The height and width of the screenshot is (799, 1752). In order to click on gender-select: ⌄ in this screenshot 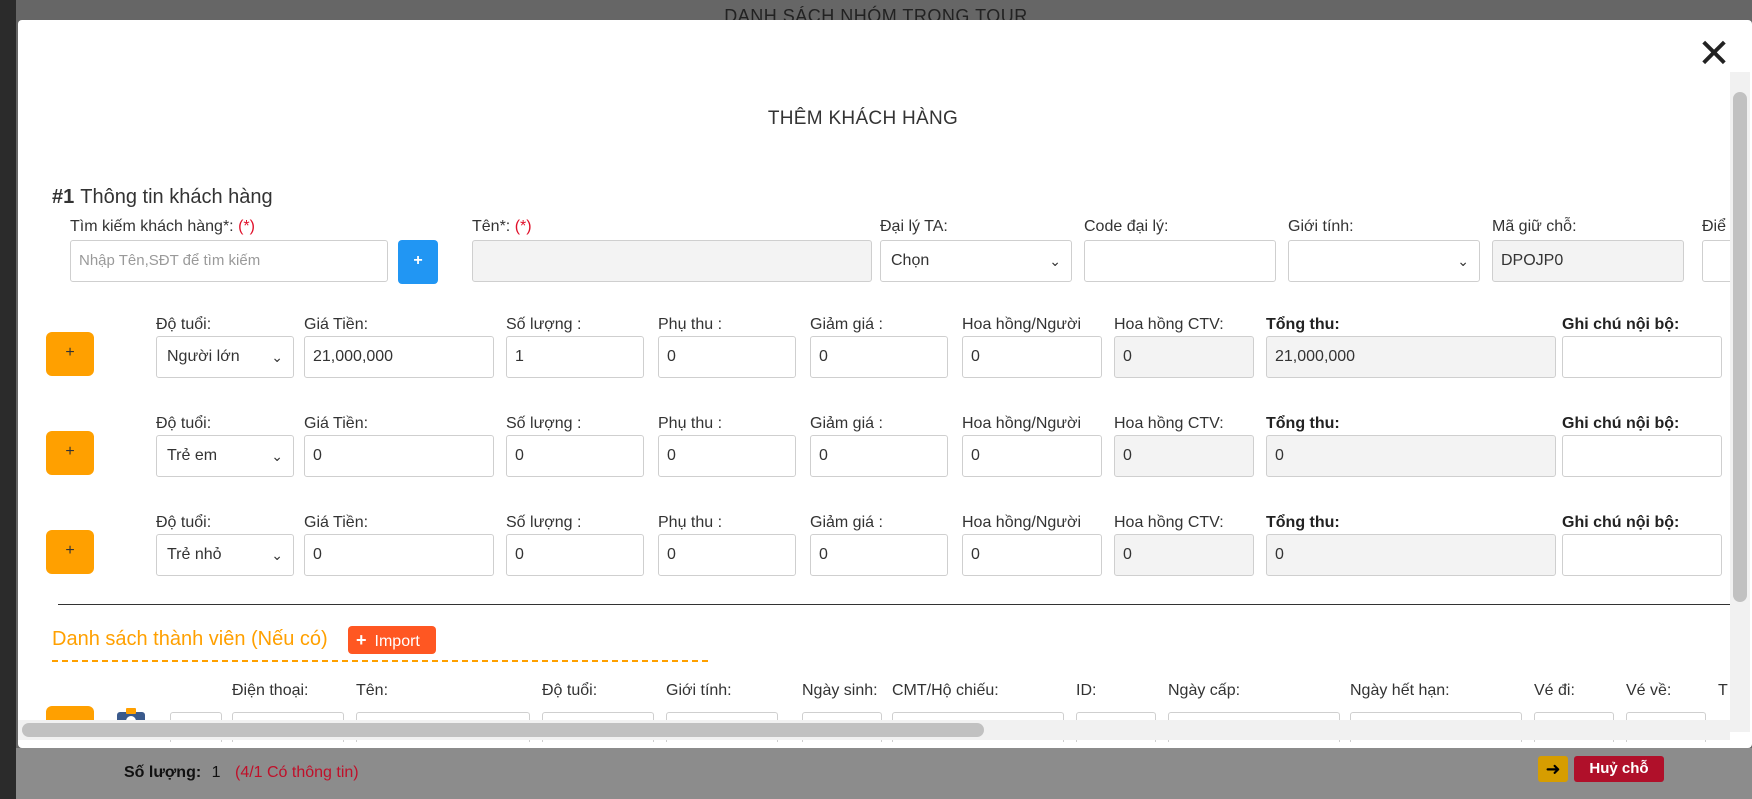, I will do `click(1384, 261)`.